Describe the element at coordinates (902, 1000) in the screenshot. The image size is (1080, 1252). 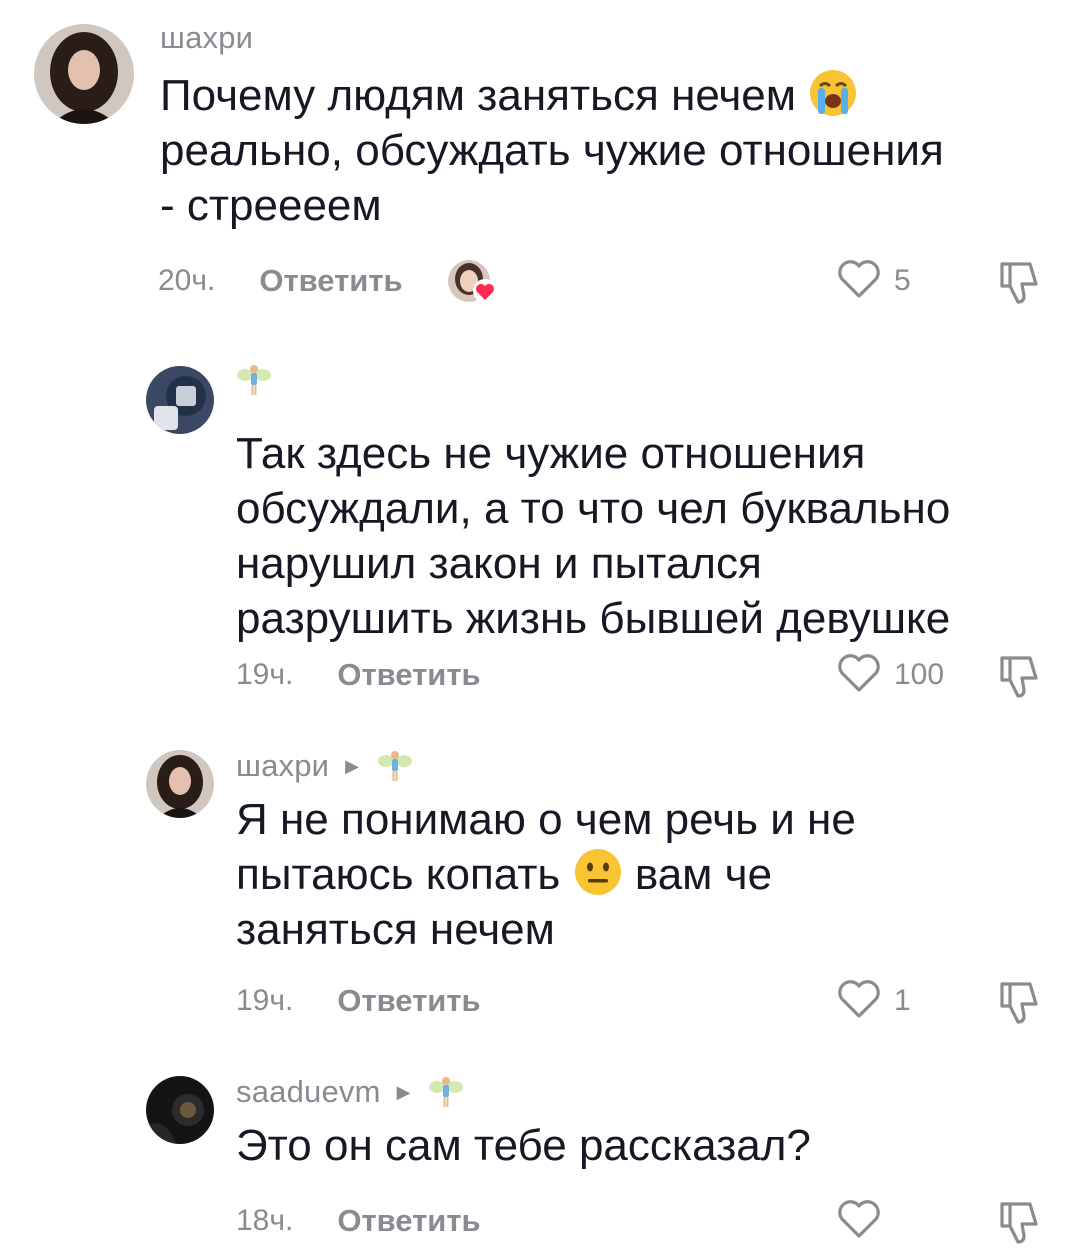
I see `like-count: 1` at that location.